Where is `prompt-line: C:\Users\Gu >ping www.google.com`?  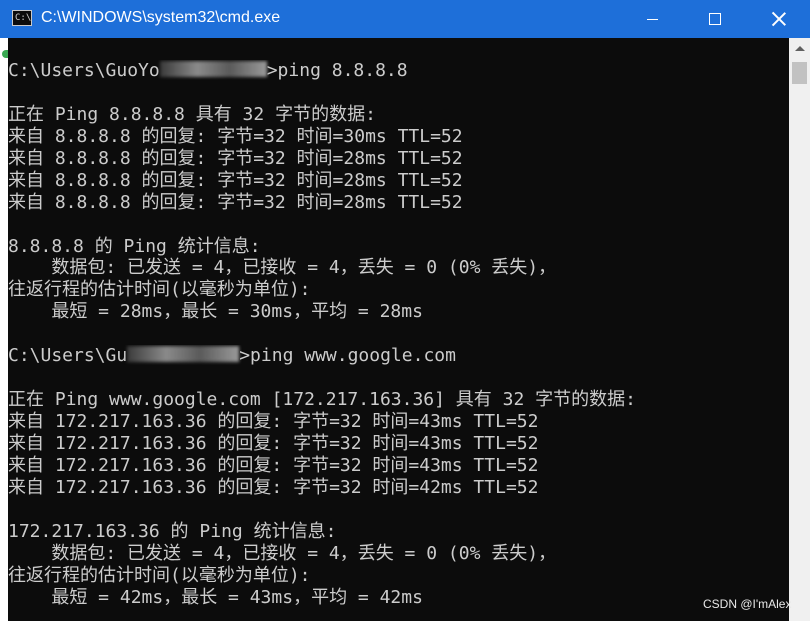 prompt-line: C:\Users\Gu >ping www.google.com is located at coordinates (232, 356).